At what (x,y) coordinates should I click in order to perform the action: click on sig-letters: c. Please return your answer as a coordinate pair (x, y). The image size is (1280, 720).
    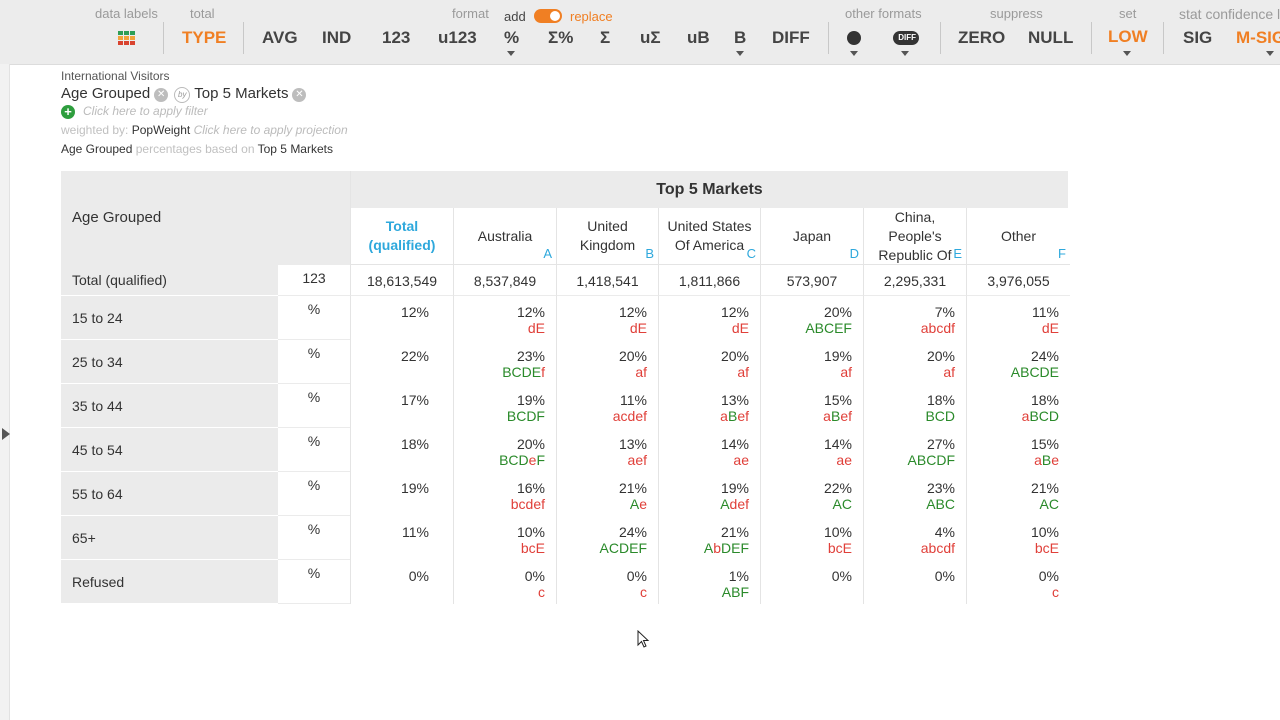
    Looking at the image, I should click on (643, 592).